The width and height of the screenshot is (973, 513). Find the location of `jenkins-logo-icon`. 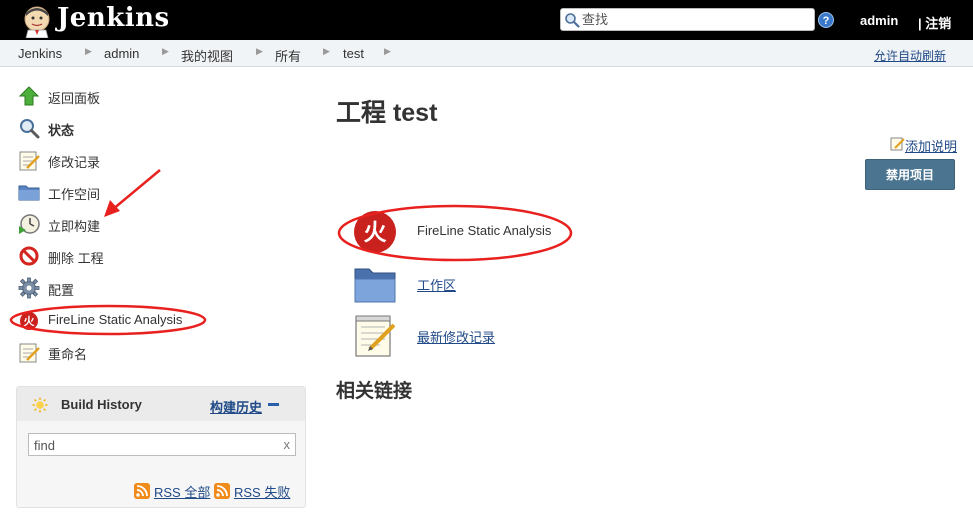

jenkins-logo-icon is located at coordinates (37, 21).